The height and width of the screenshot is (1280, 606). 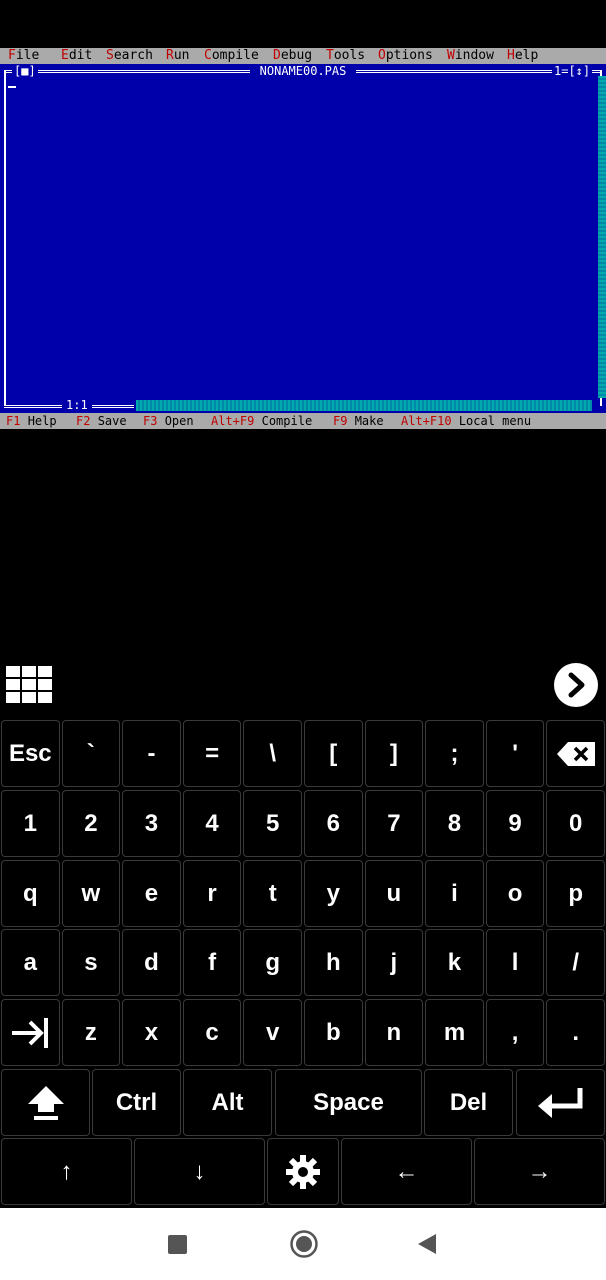 I want to click on key-z: z, so click(x=91, y=1032).